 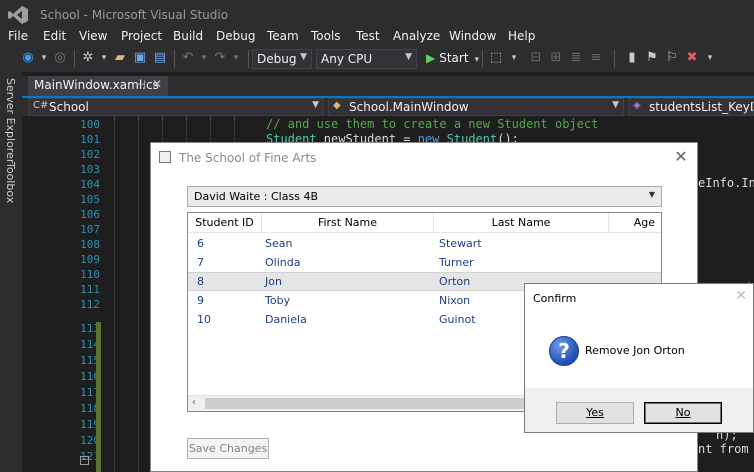 I want to click on menu-debug: Debug, so click(x=235, y=36).